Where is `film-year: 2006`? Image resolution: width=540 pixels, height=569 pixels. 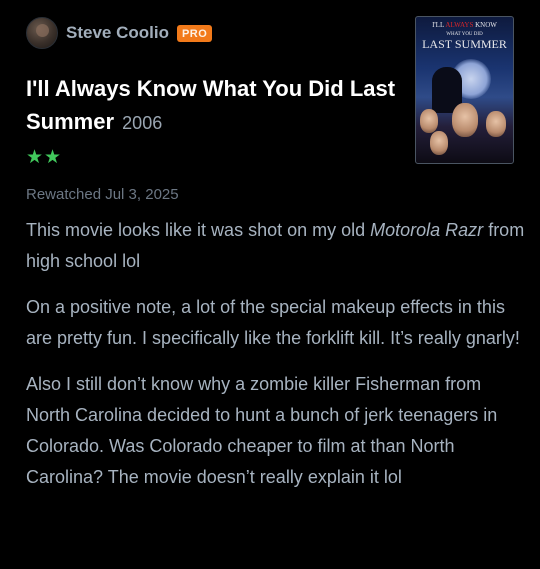
film-year: 2006 is located at coordinates (142, 123).